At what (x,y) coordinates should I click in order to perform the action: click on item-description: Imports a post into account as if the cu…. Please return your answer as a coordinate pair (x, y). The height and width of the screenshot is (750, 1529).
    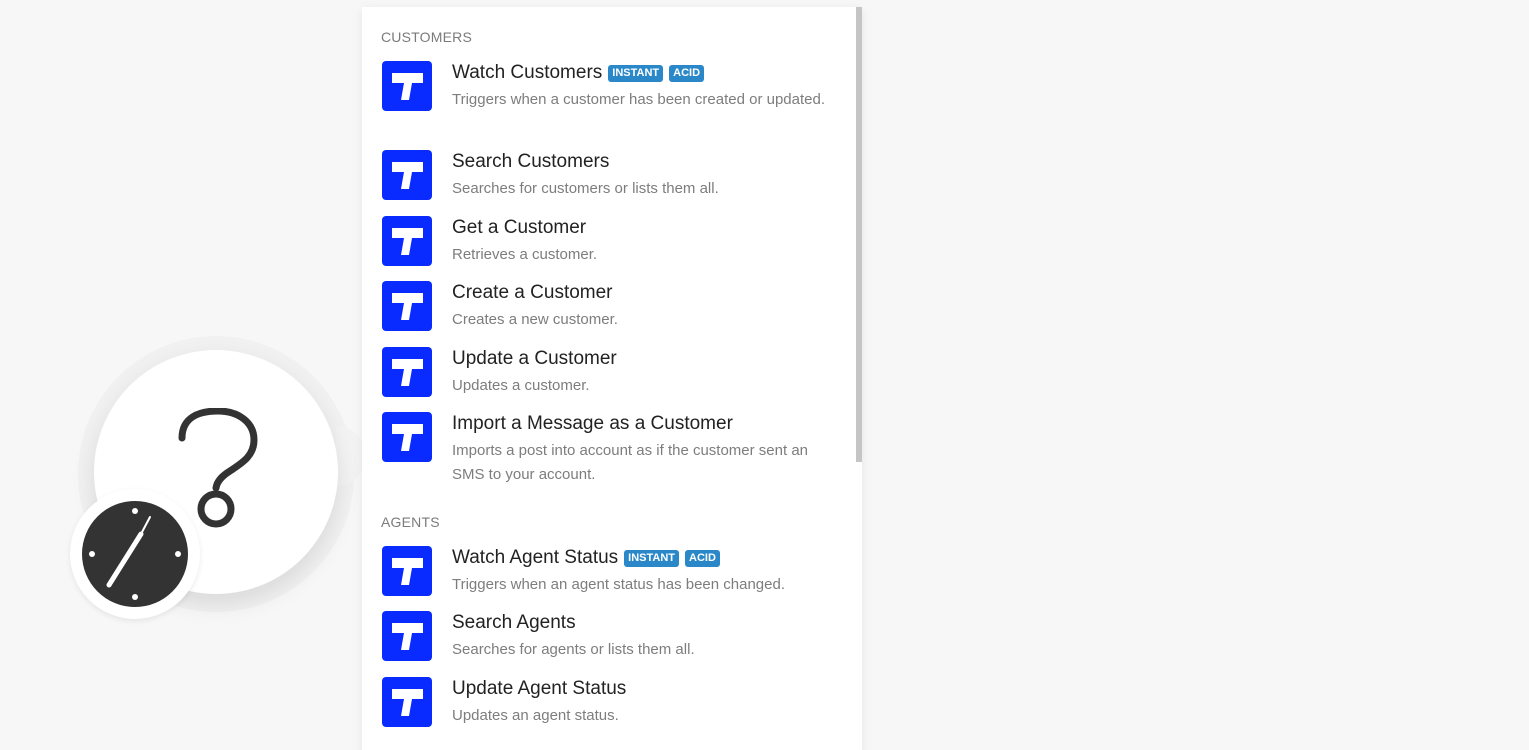
    Looking at the image, I should click on (630, 462).